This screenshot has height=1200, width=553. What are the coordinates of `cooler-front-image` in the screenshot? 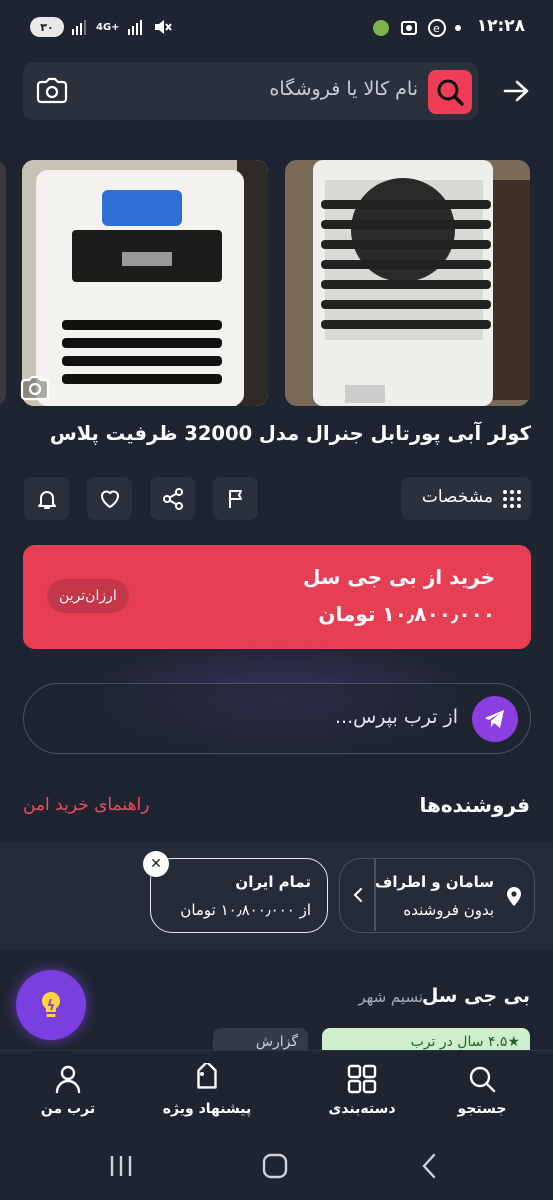 It's located at (407, 283).